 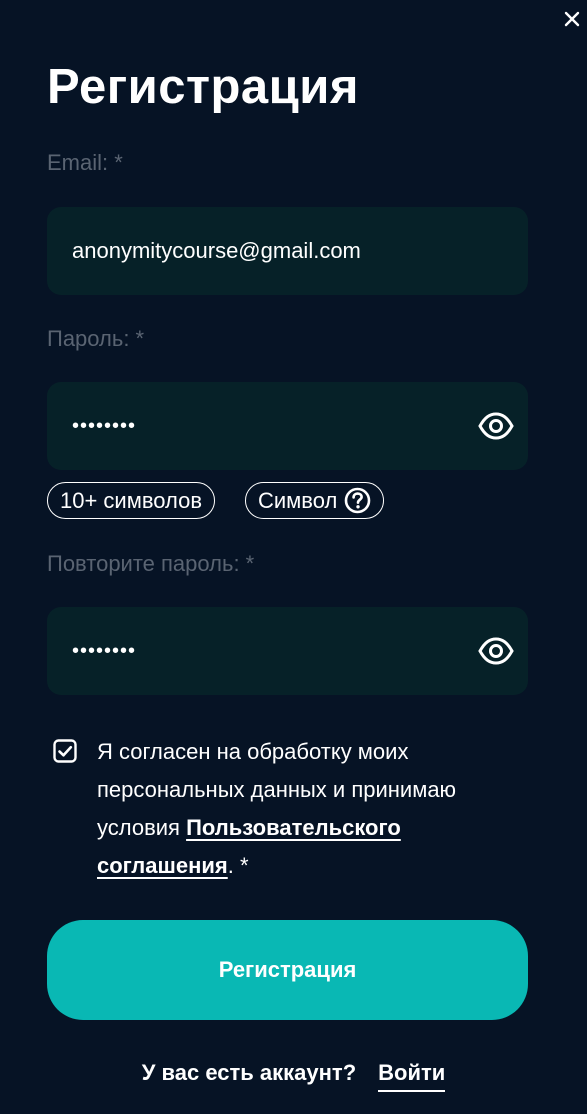 I want to click on hint-chip-label: 10+ символов, so click(x=131, y=500).